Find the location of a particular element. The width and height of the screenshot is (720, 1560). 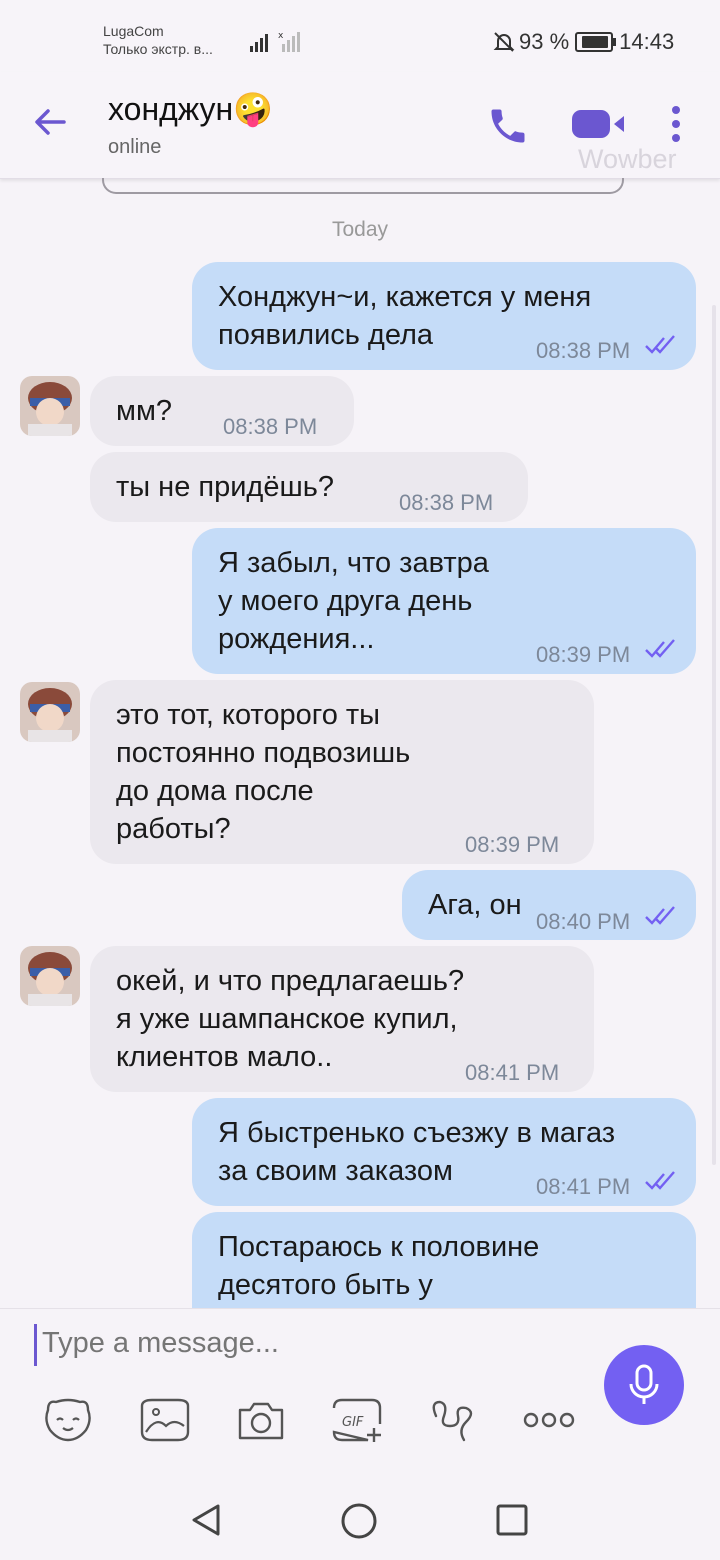

status-bar: LugaCom Только экстр. в... x 93 % 14:43 is located at coordinates (360, 36).